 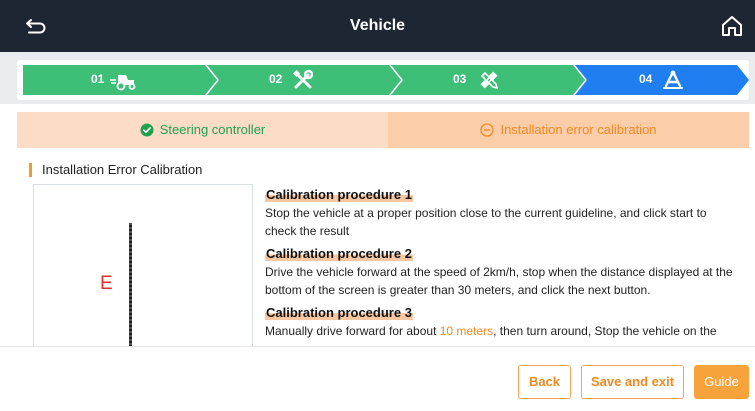 I want to click on tractor-icon, so click(x=122, y=80).